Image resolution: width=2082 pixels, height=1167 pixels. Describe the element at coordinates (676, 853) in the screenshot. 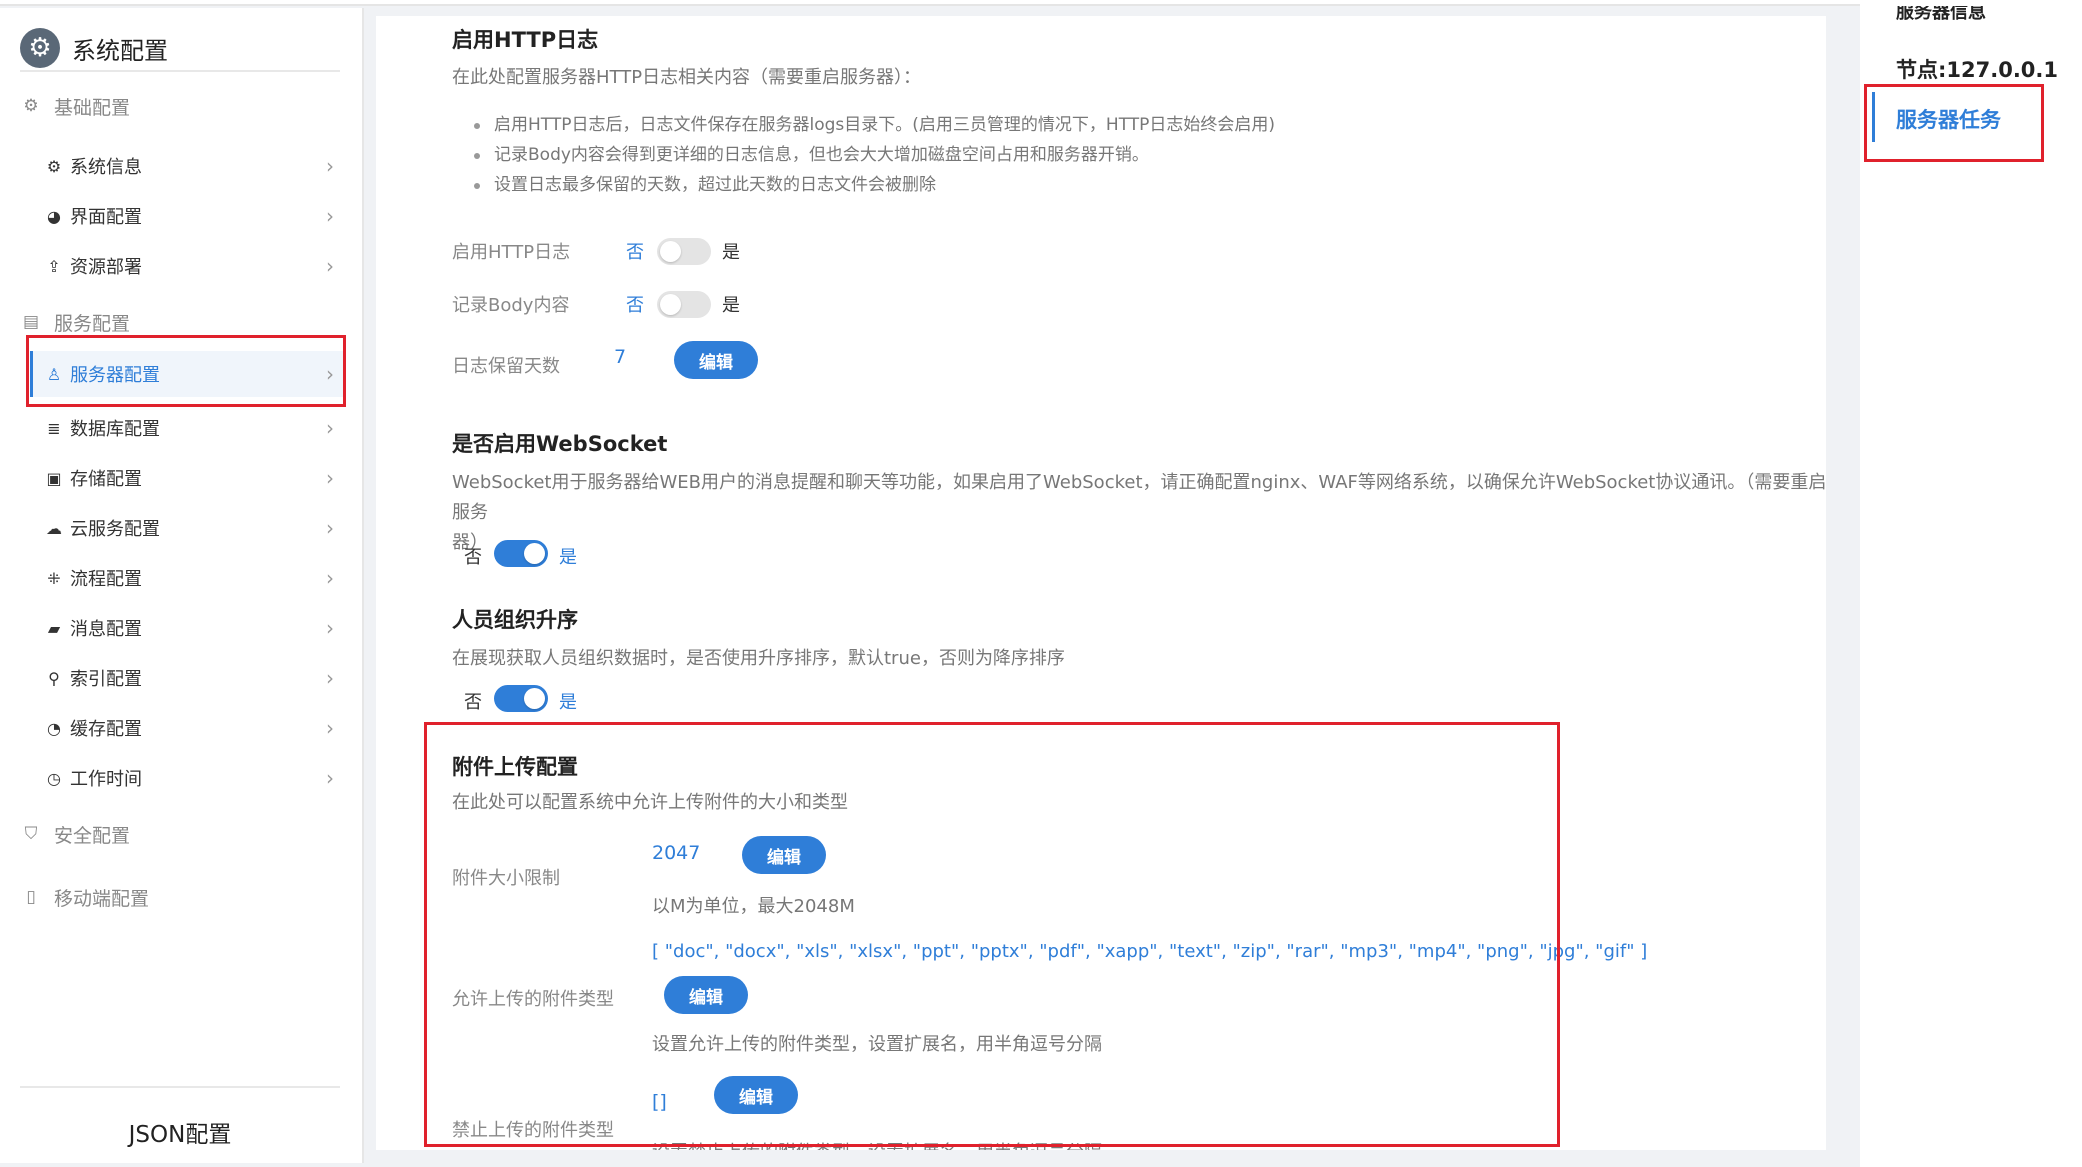

I see `size-limit-value: 2047` at that location.